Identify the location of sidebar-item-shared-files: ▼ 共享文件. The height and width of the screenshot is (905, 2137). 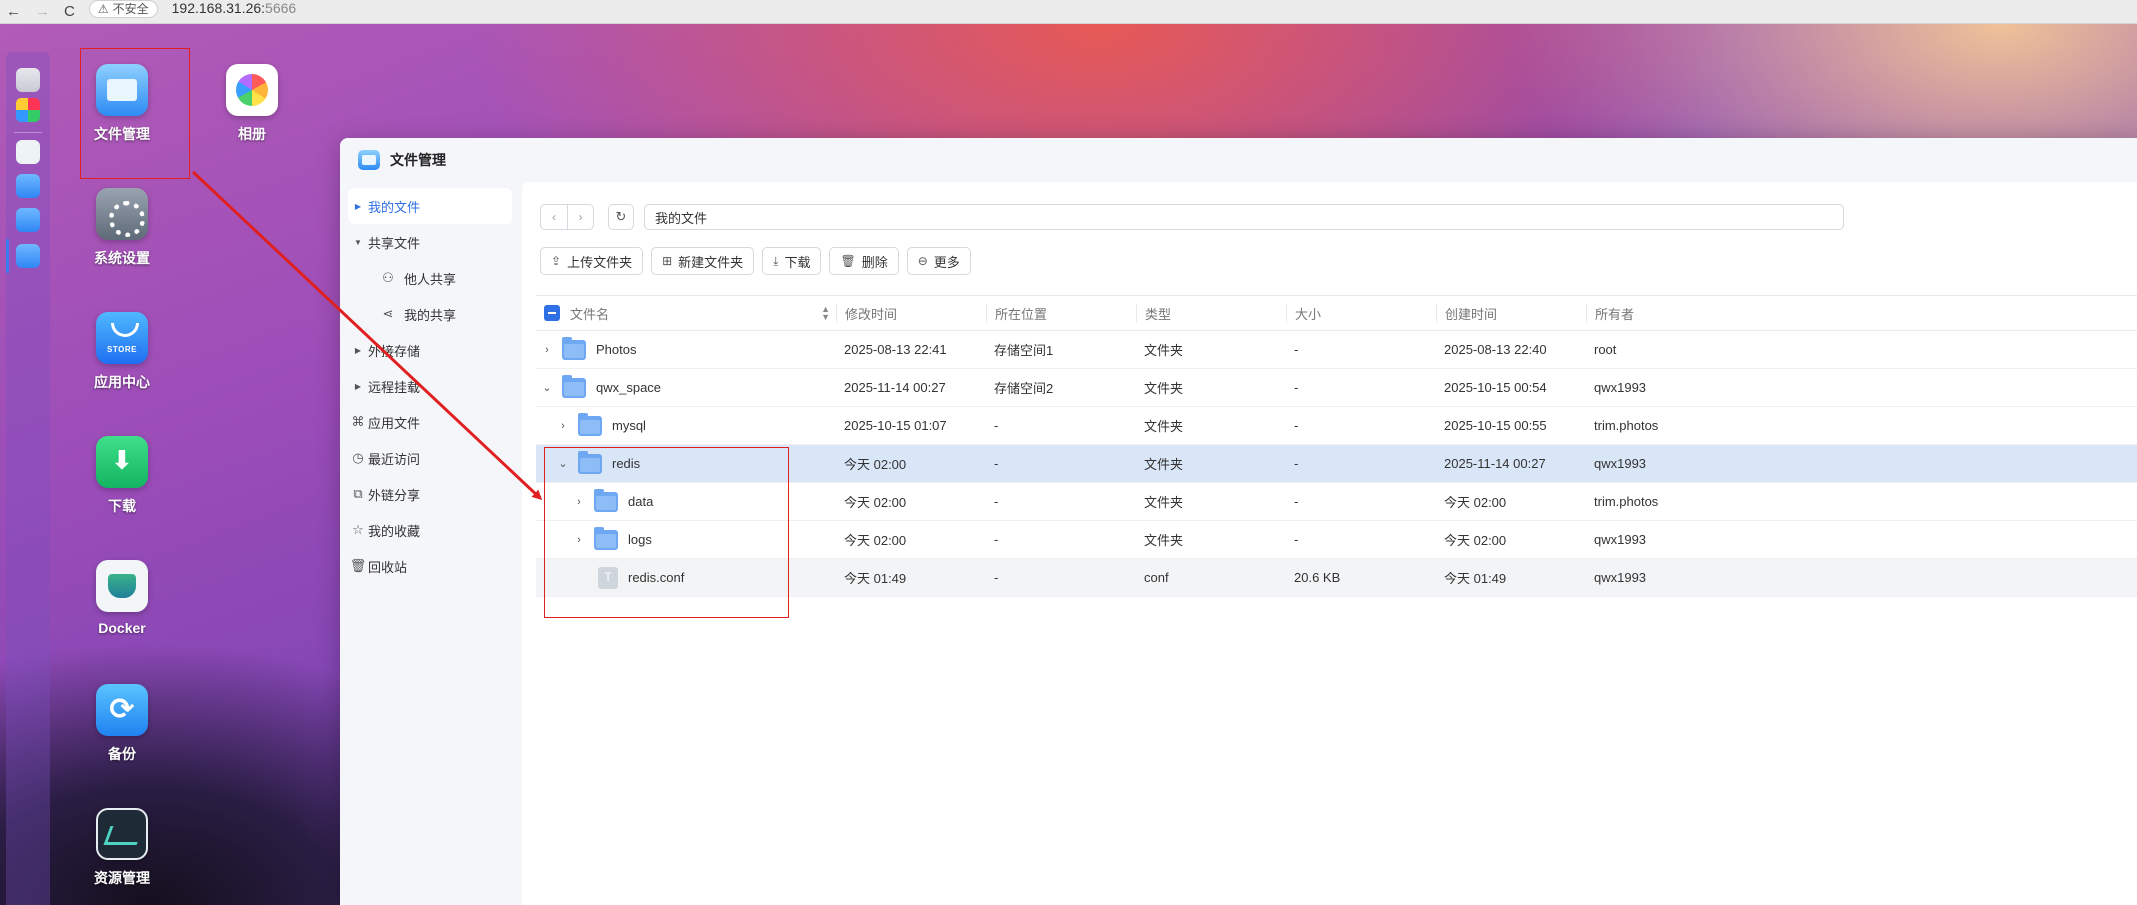
(430, 242).